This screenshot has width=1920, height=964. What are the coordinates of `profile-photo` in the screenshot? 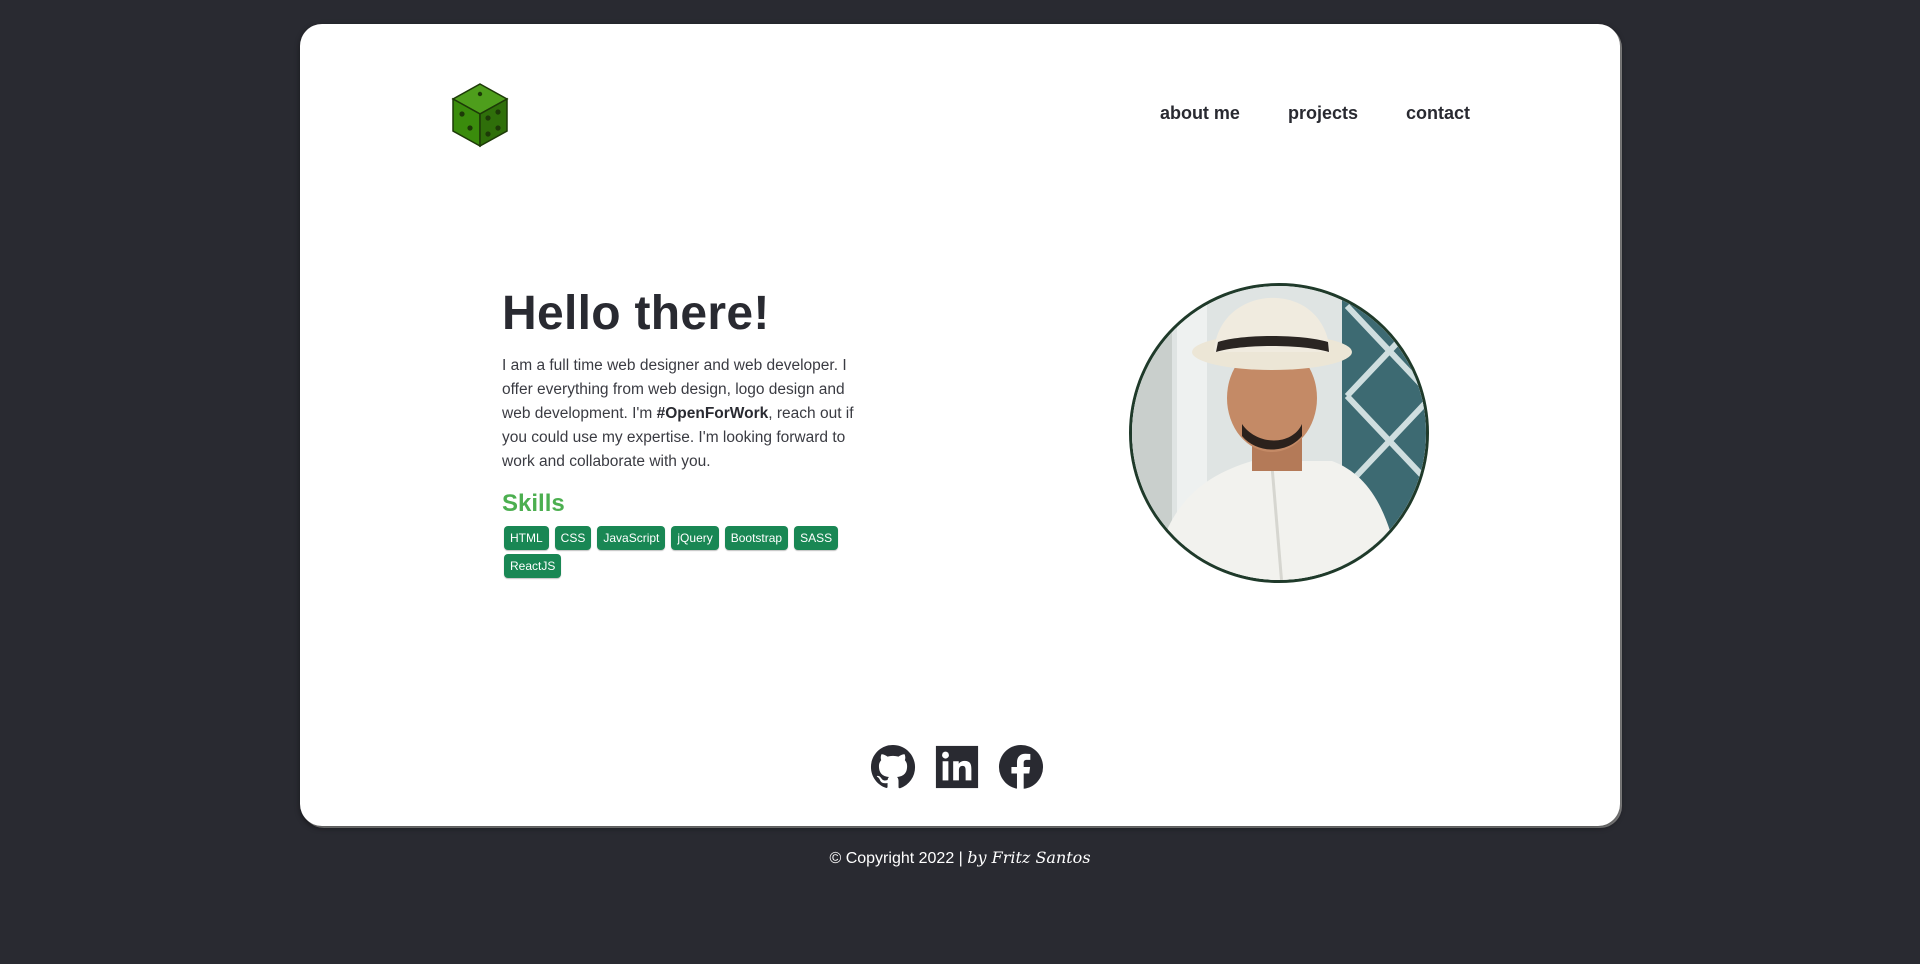 It's located at (1279, 433).